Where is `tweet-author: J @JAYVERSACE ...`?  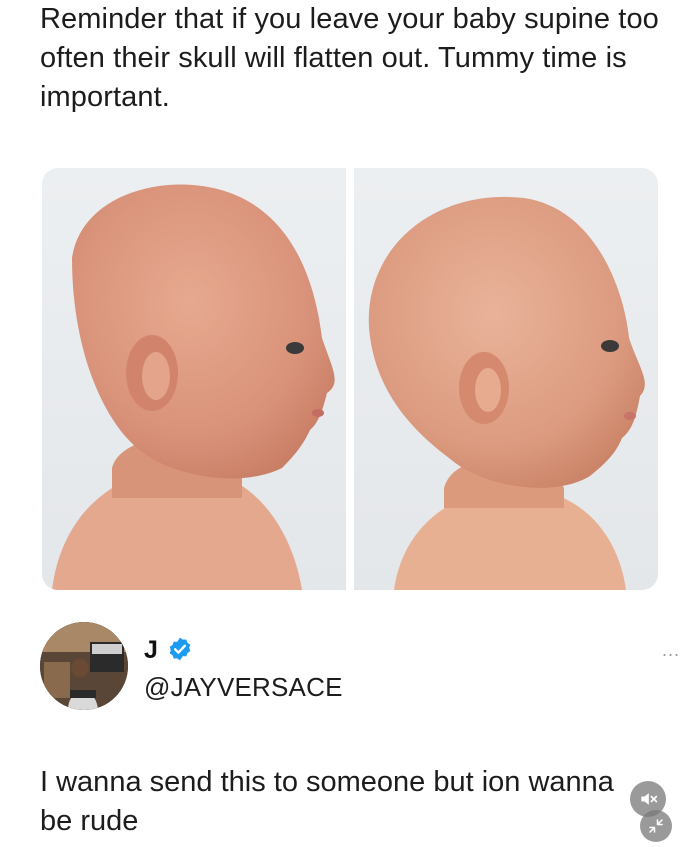 tweet-author: J @JAYVERSACE ... is located at coordinates (360, 668).